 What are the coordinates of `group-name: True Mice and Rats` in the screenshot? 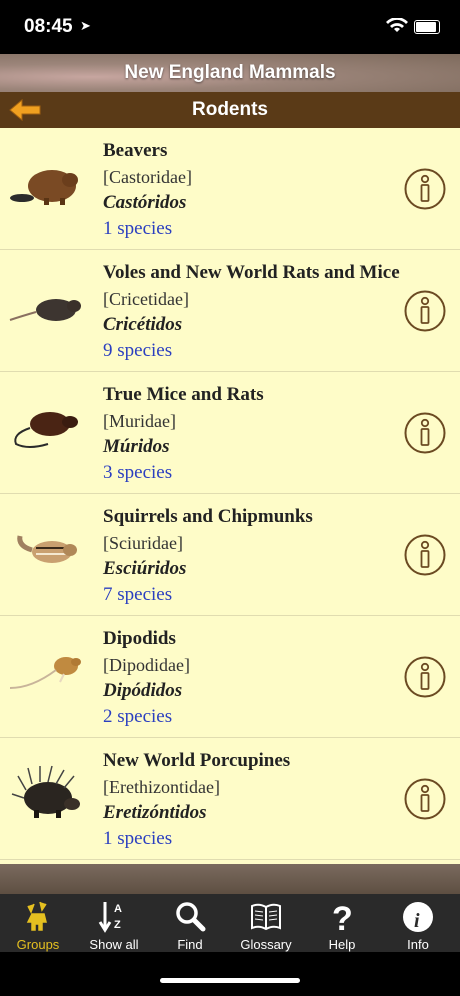 It's located at (183, 394).